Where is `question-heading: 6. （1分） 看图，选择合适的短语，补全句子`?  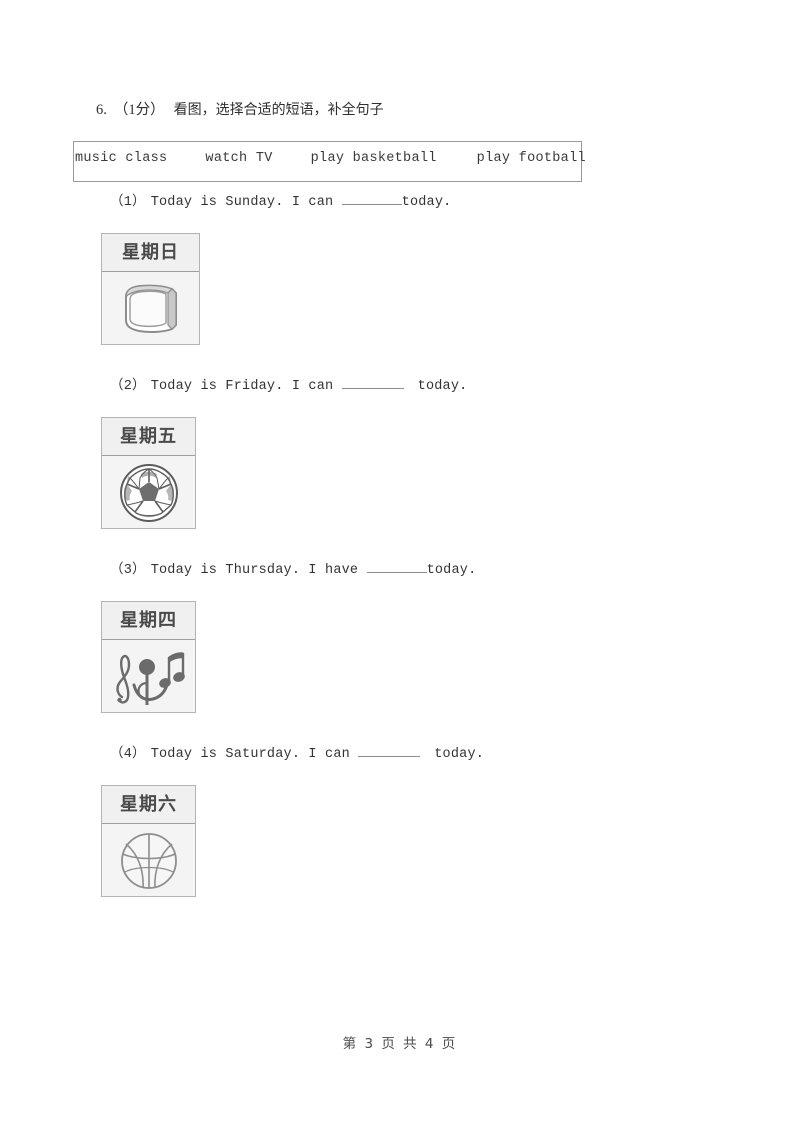 question-heading: 6. （1分） 看图，选择合适的短语，补全句子 is located at coordinates (240, 110).